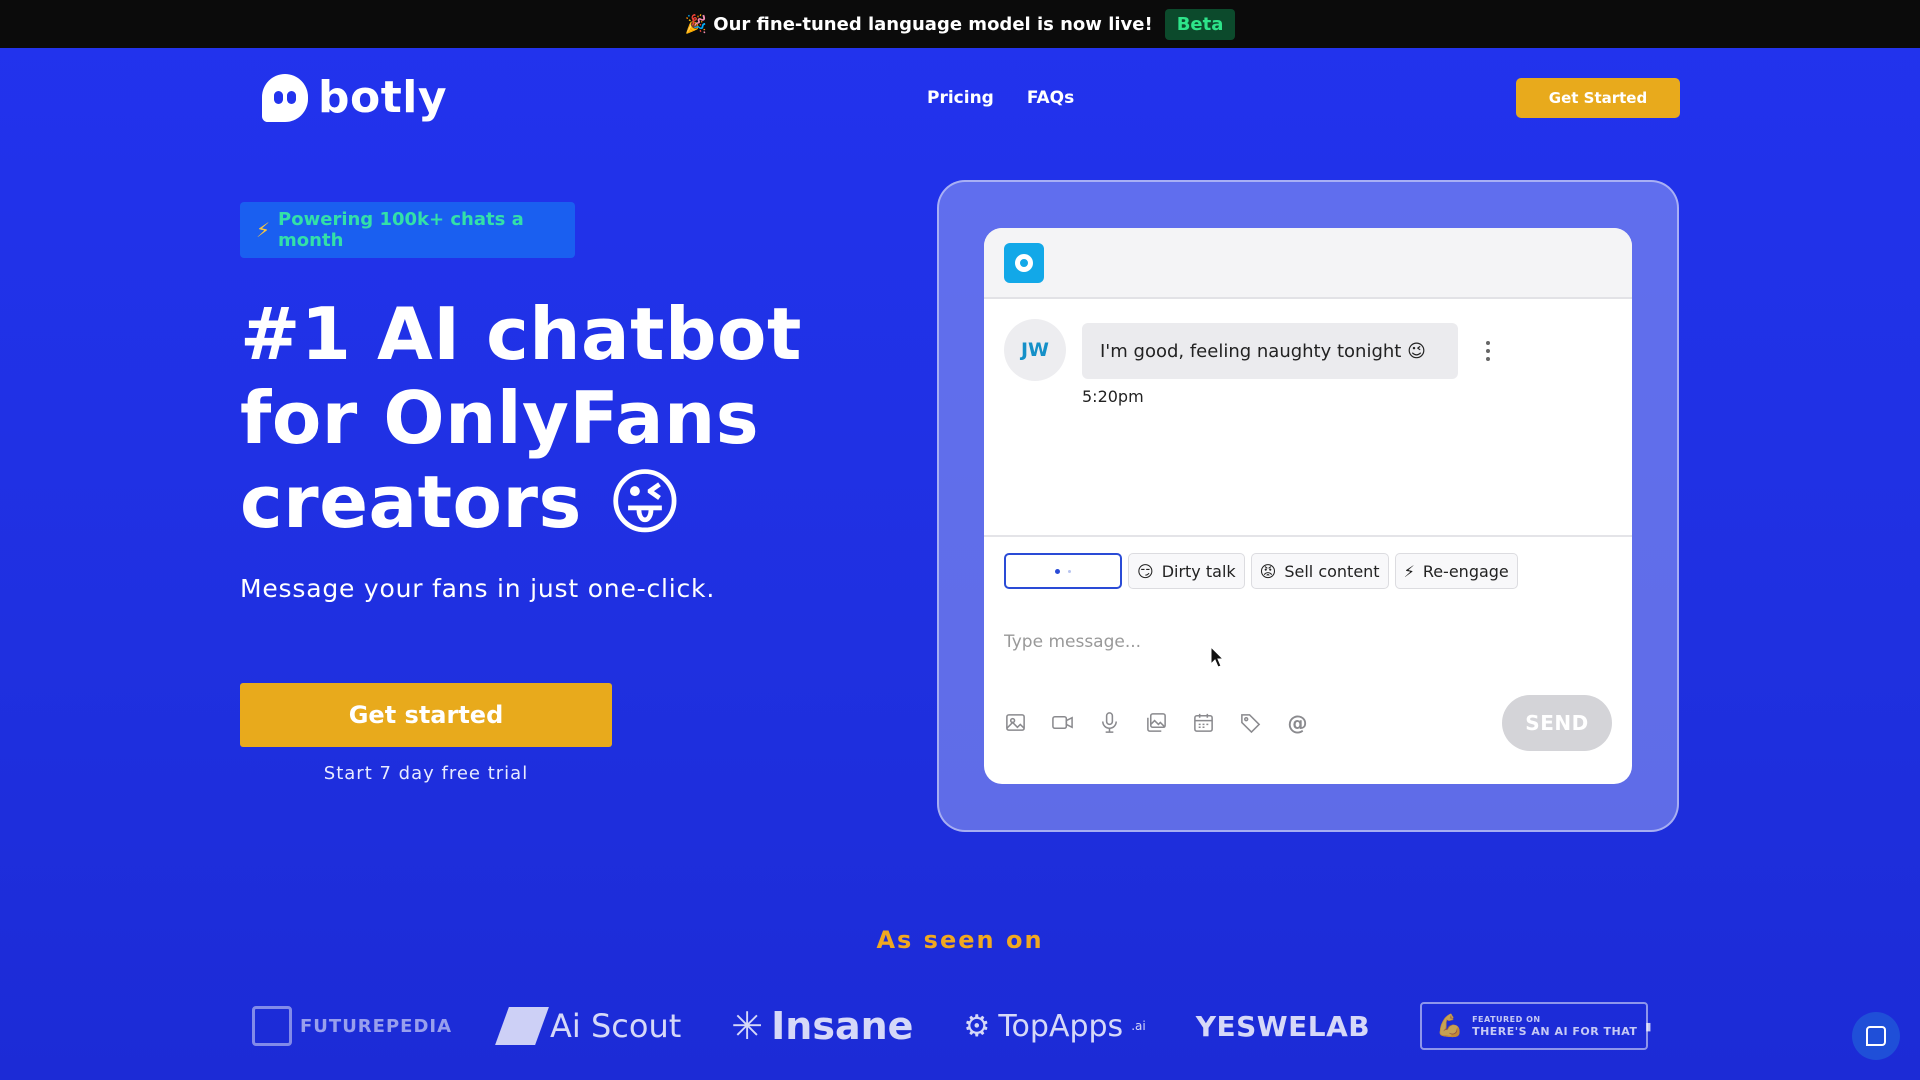 Image resolution: width=1920 pixels, height=1080 pixels. Describe the element at coordinates (1054, 1026) in the screenshot. I see `topapps-logo: ⚙ TopApps .ai` at that location.